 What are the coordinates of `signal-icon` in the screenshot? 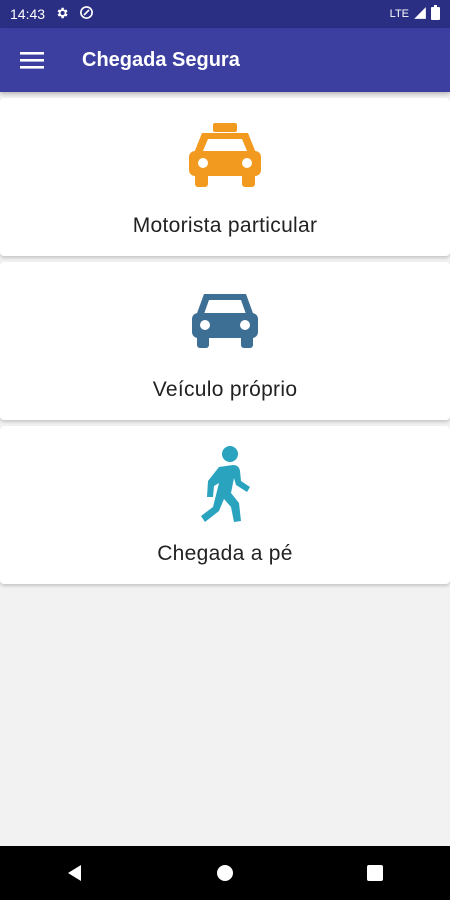 It's located at (420, 14).